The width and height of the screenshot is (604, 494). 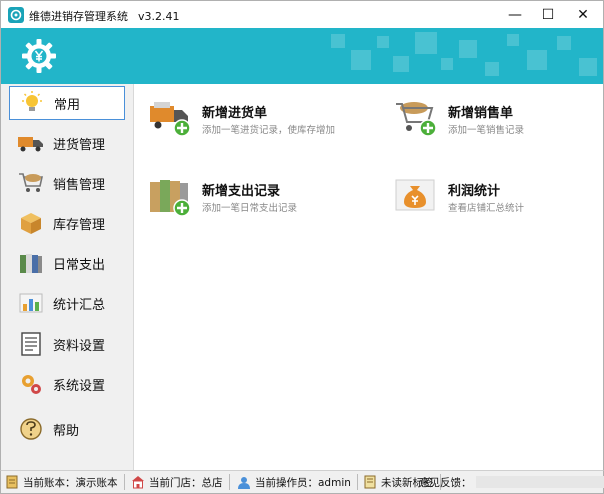 I want to click on profit-statistics-tile: 利润统计 查看店铺汇总统计, so click(x=494, y=201).